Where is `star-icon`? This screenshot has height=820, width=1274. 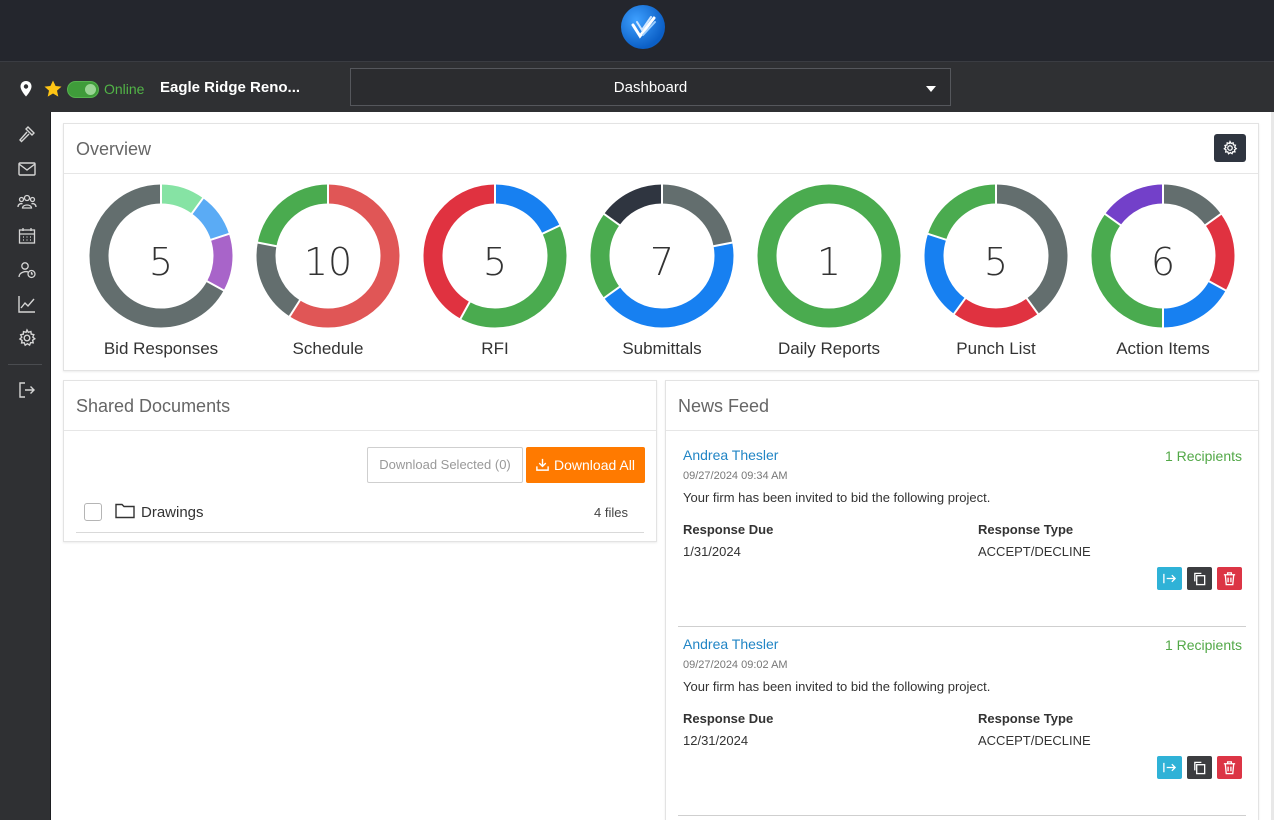 star-icon is located at coordinates (53, 89).